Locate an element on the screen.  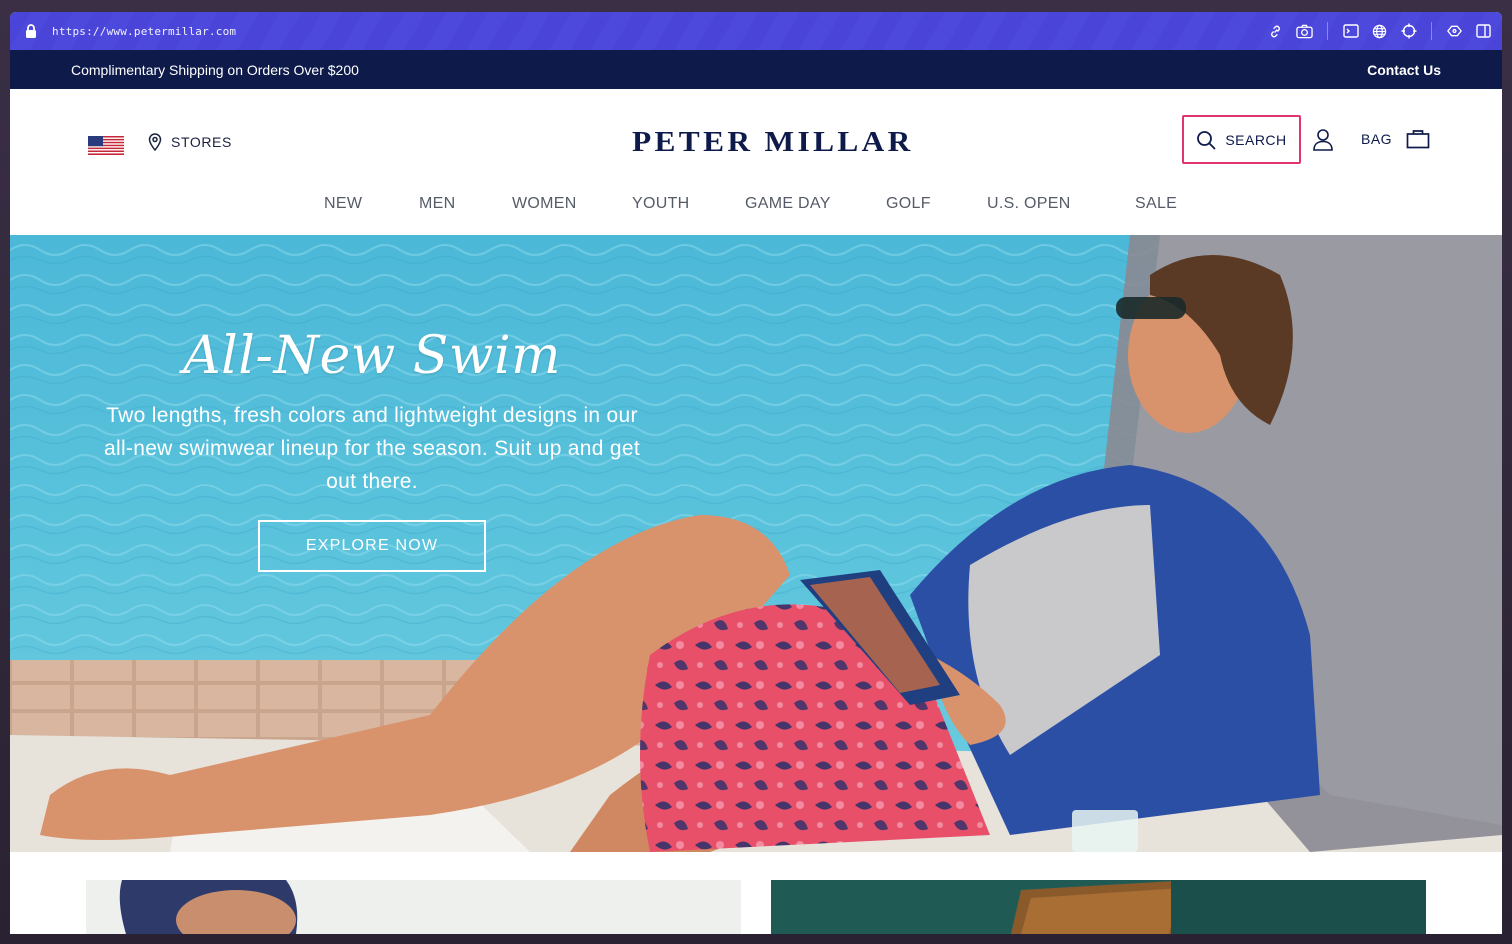
bag-icon is located at coordinates (1418, 139).